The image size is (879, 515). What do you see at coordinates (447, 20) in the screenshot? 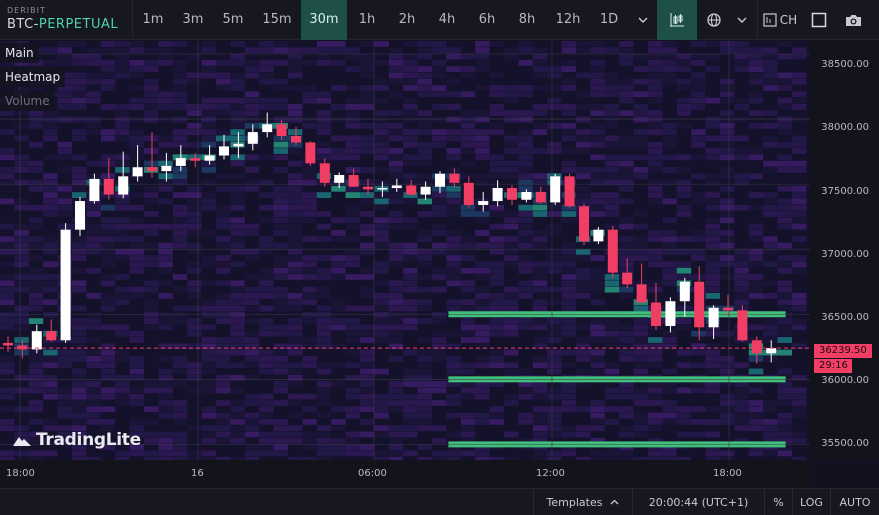
I see `timeframe-4h: 4h` at bounding box center [447, 20].